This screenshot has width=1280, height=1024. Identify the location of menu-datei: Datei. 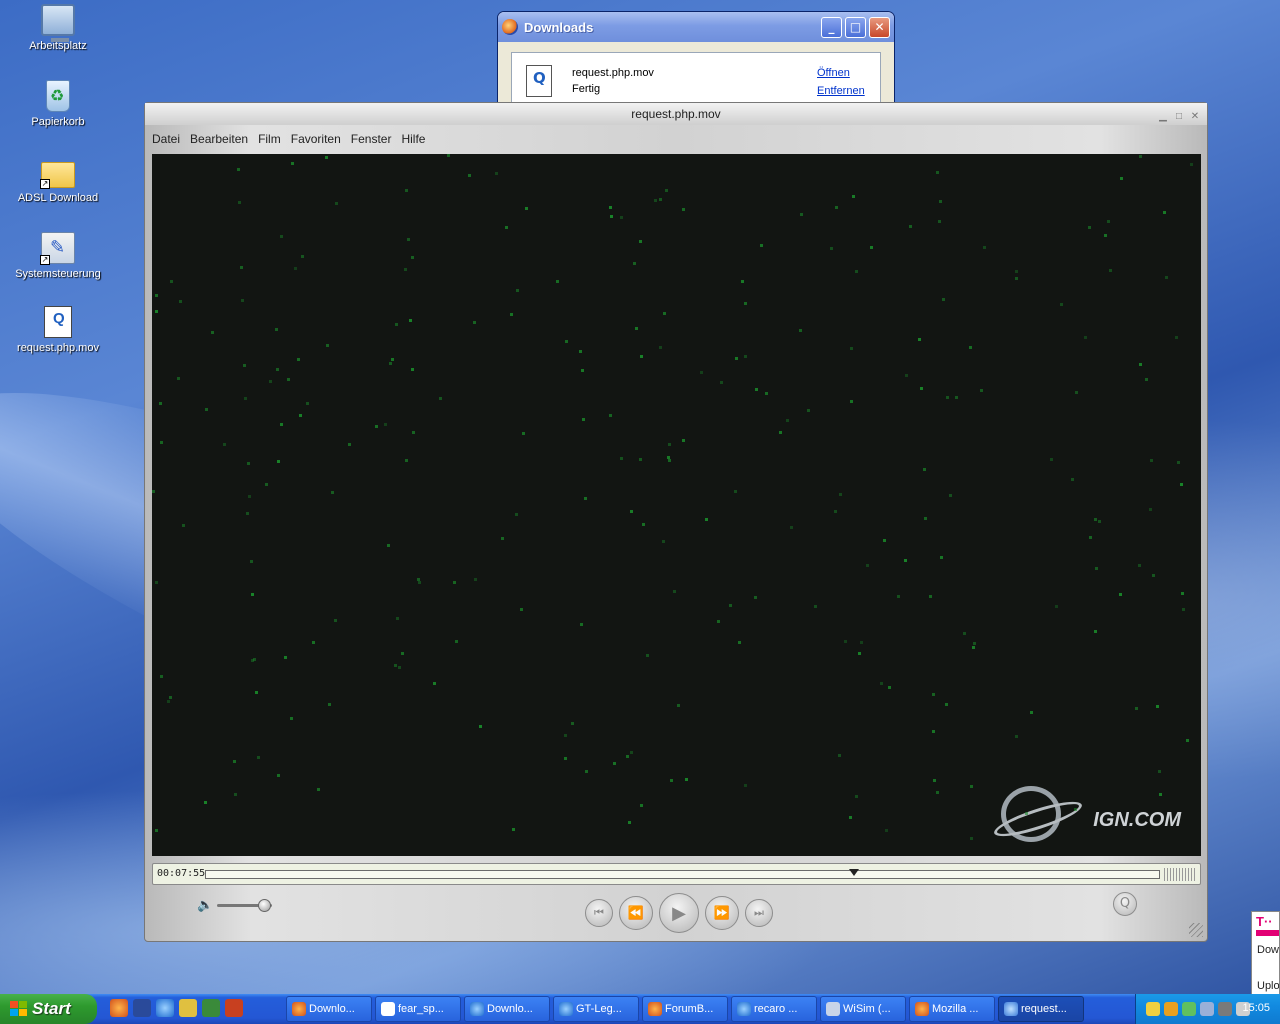
(166, 139).